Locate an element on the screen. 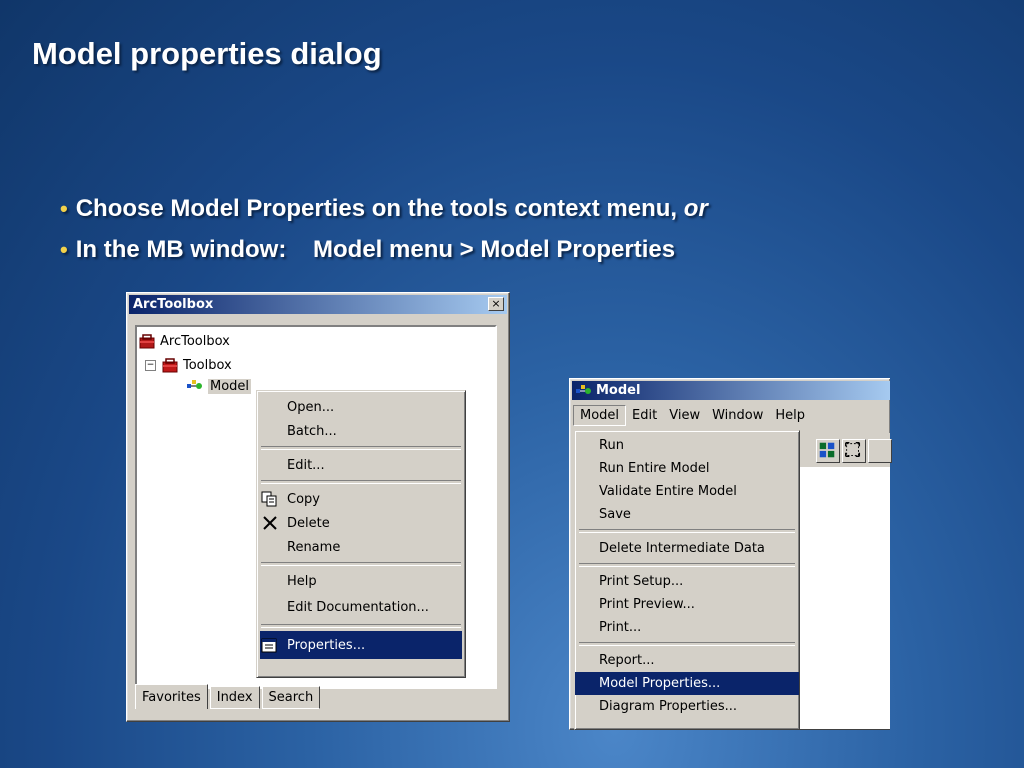 Image resolution: width=1024 pixels, height=768 pixels. delete-icon is located at coordinates (270, 523).